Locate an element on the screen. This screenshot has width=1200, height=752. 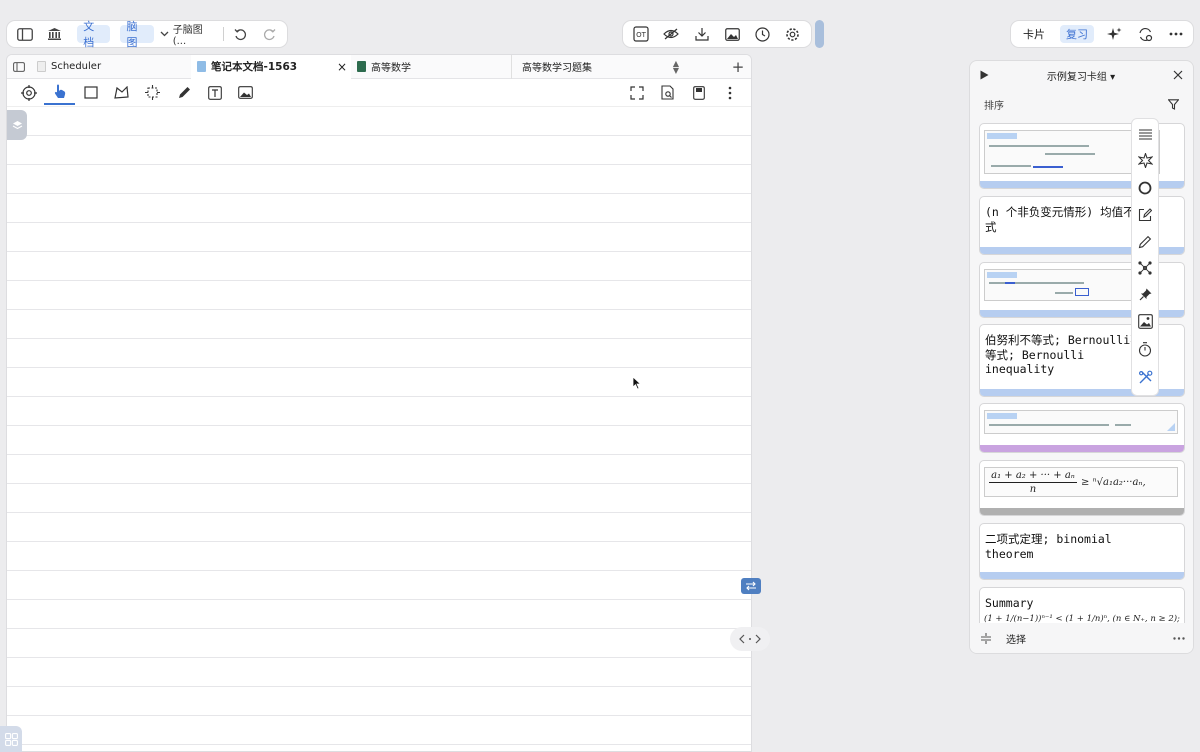
svg-text: OT is located at coordinates (641, 35).